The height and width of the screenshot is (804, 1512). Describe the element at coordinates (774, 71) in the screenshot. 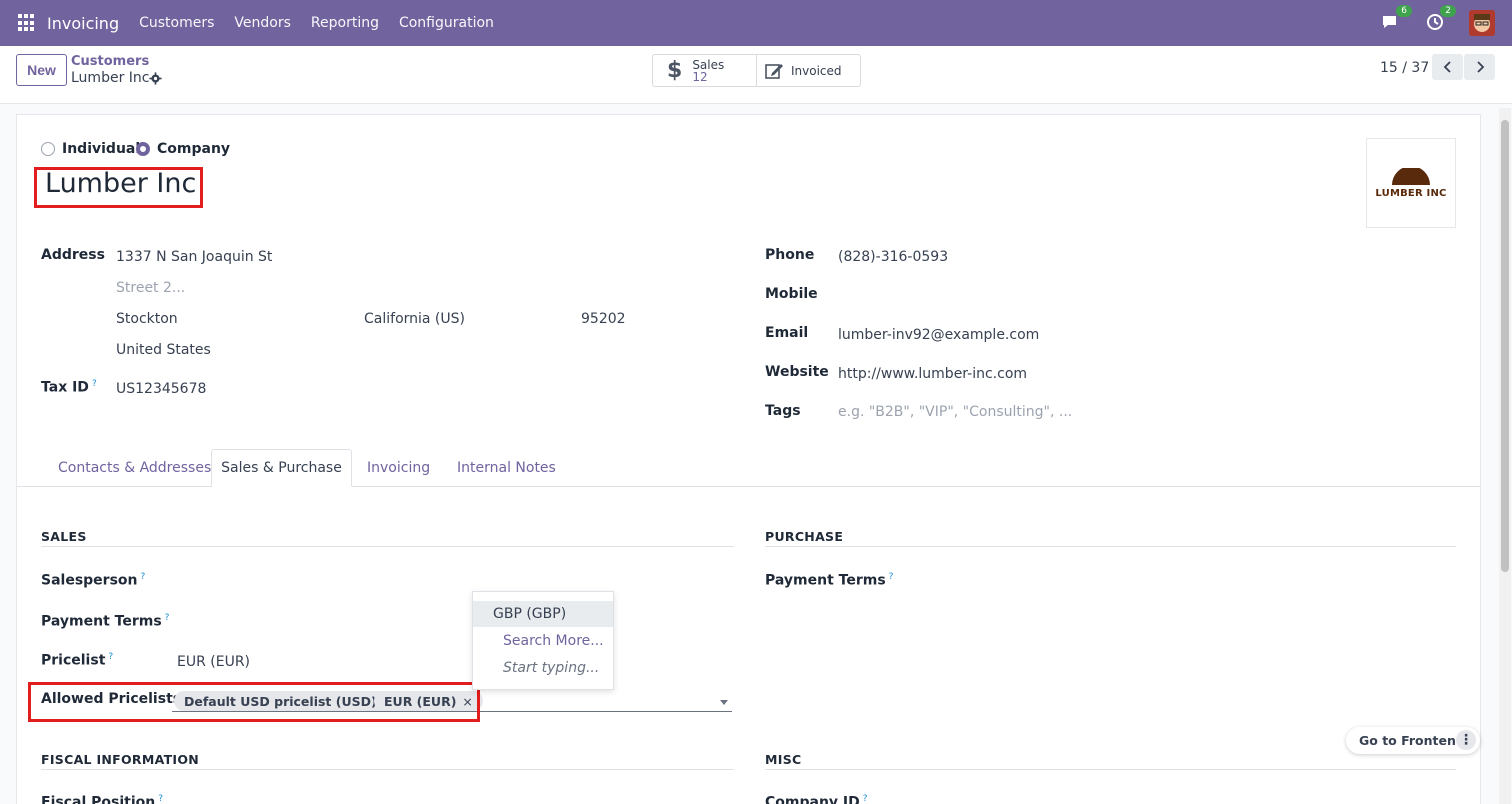

I see `edit-invoice-icon` at that location.